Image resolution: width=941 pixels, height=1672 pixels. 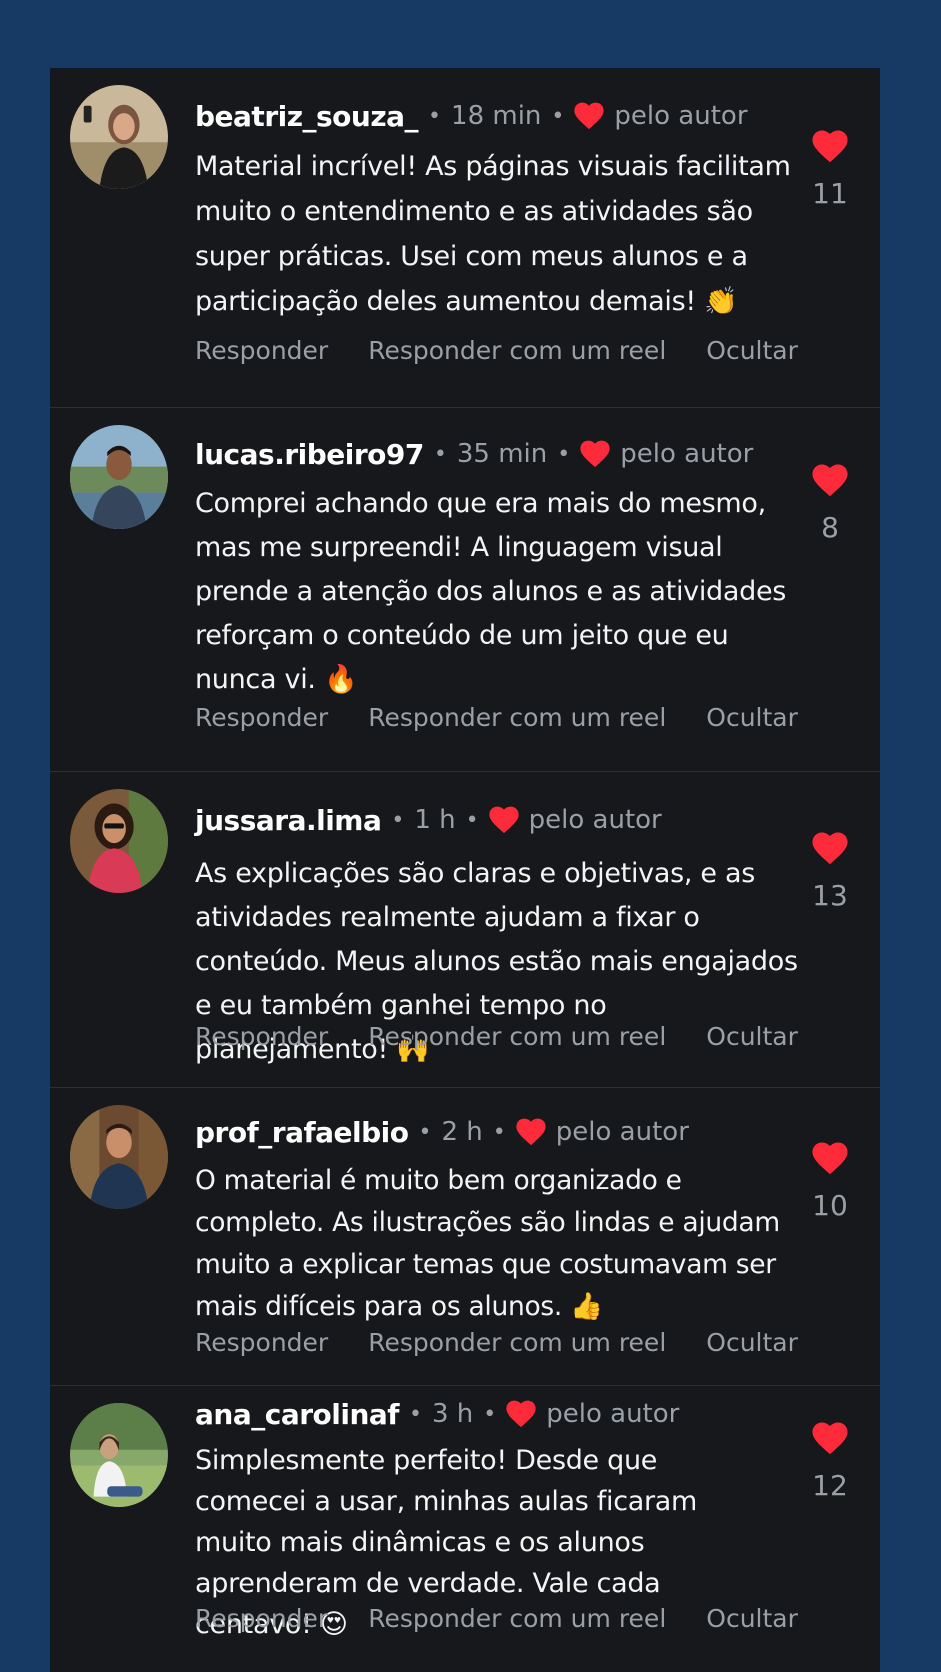 What do you see at coordinates (830, 895) in the screenshot?
I see `like-count: 13` at bounding box center [830, 895].